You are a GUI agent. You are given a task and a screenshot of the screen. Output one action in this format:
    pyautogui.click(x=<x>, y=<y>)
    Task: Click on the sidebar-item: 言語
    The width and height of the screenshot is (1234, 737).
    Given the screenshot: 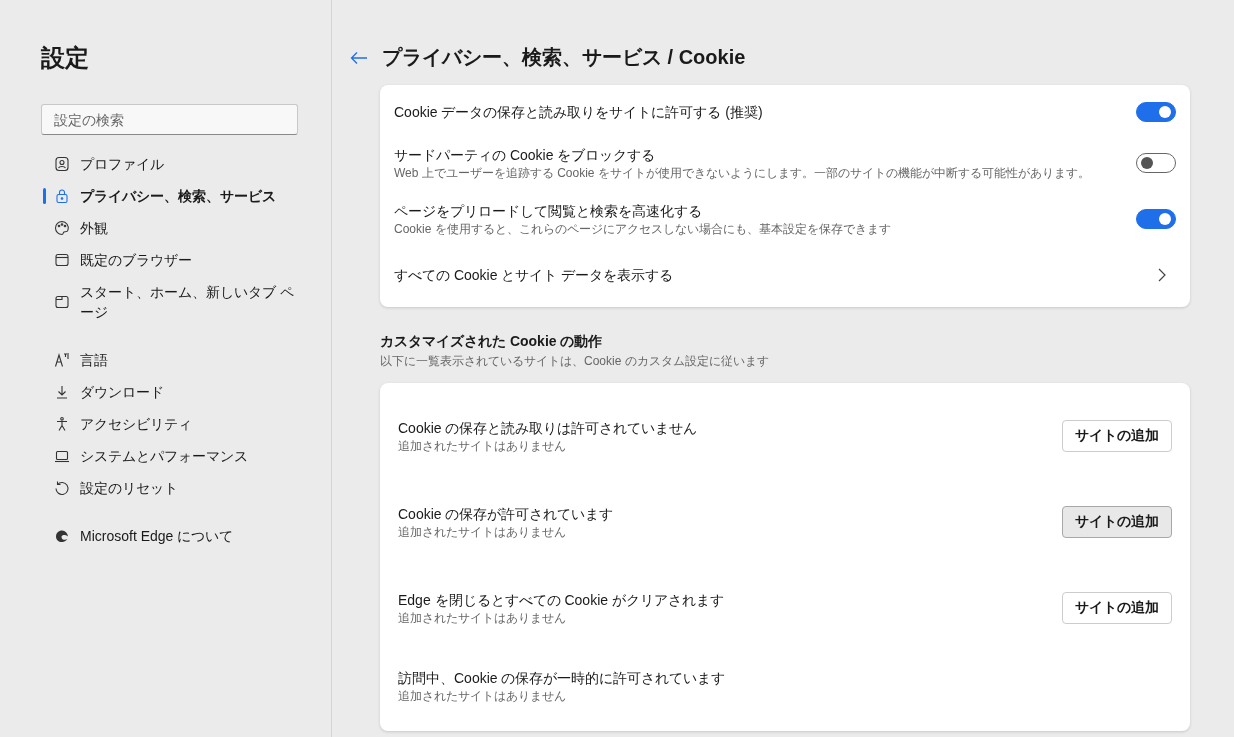 What is the action you would take?
    pyautogui.click(x=169, y=360)
    